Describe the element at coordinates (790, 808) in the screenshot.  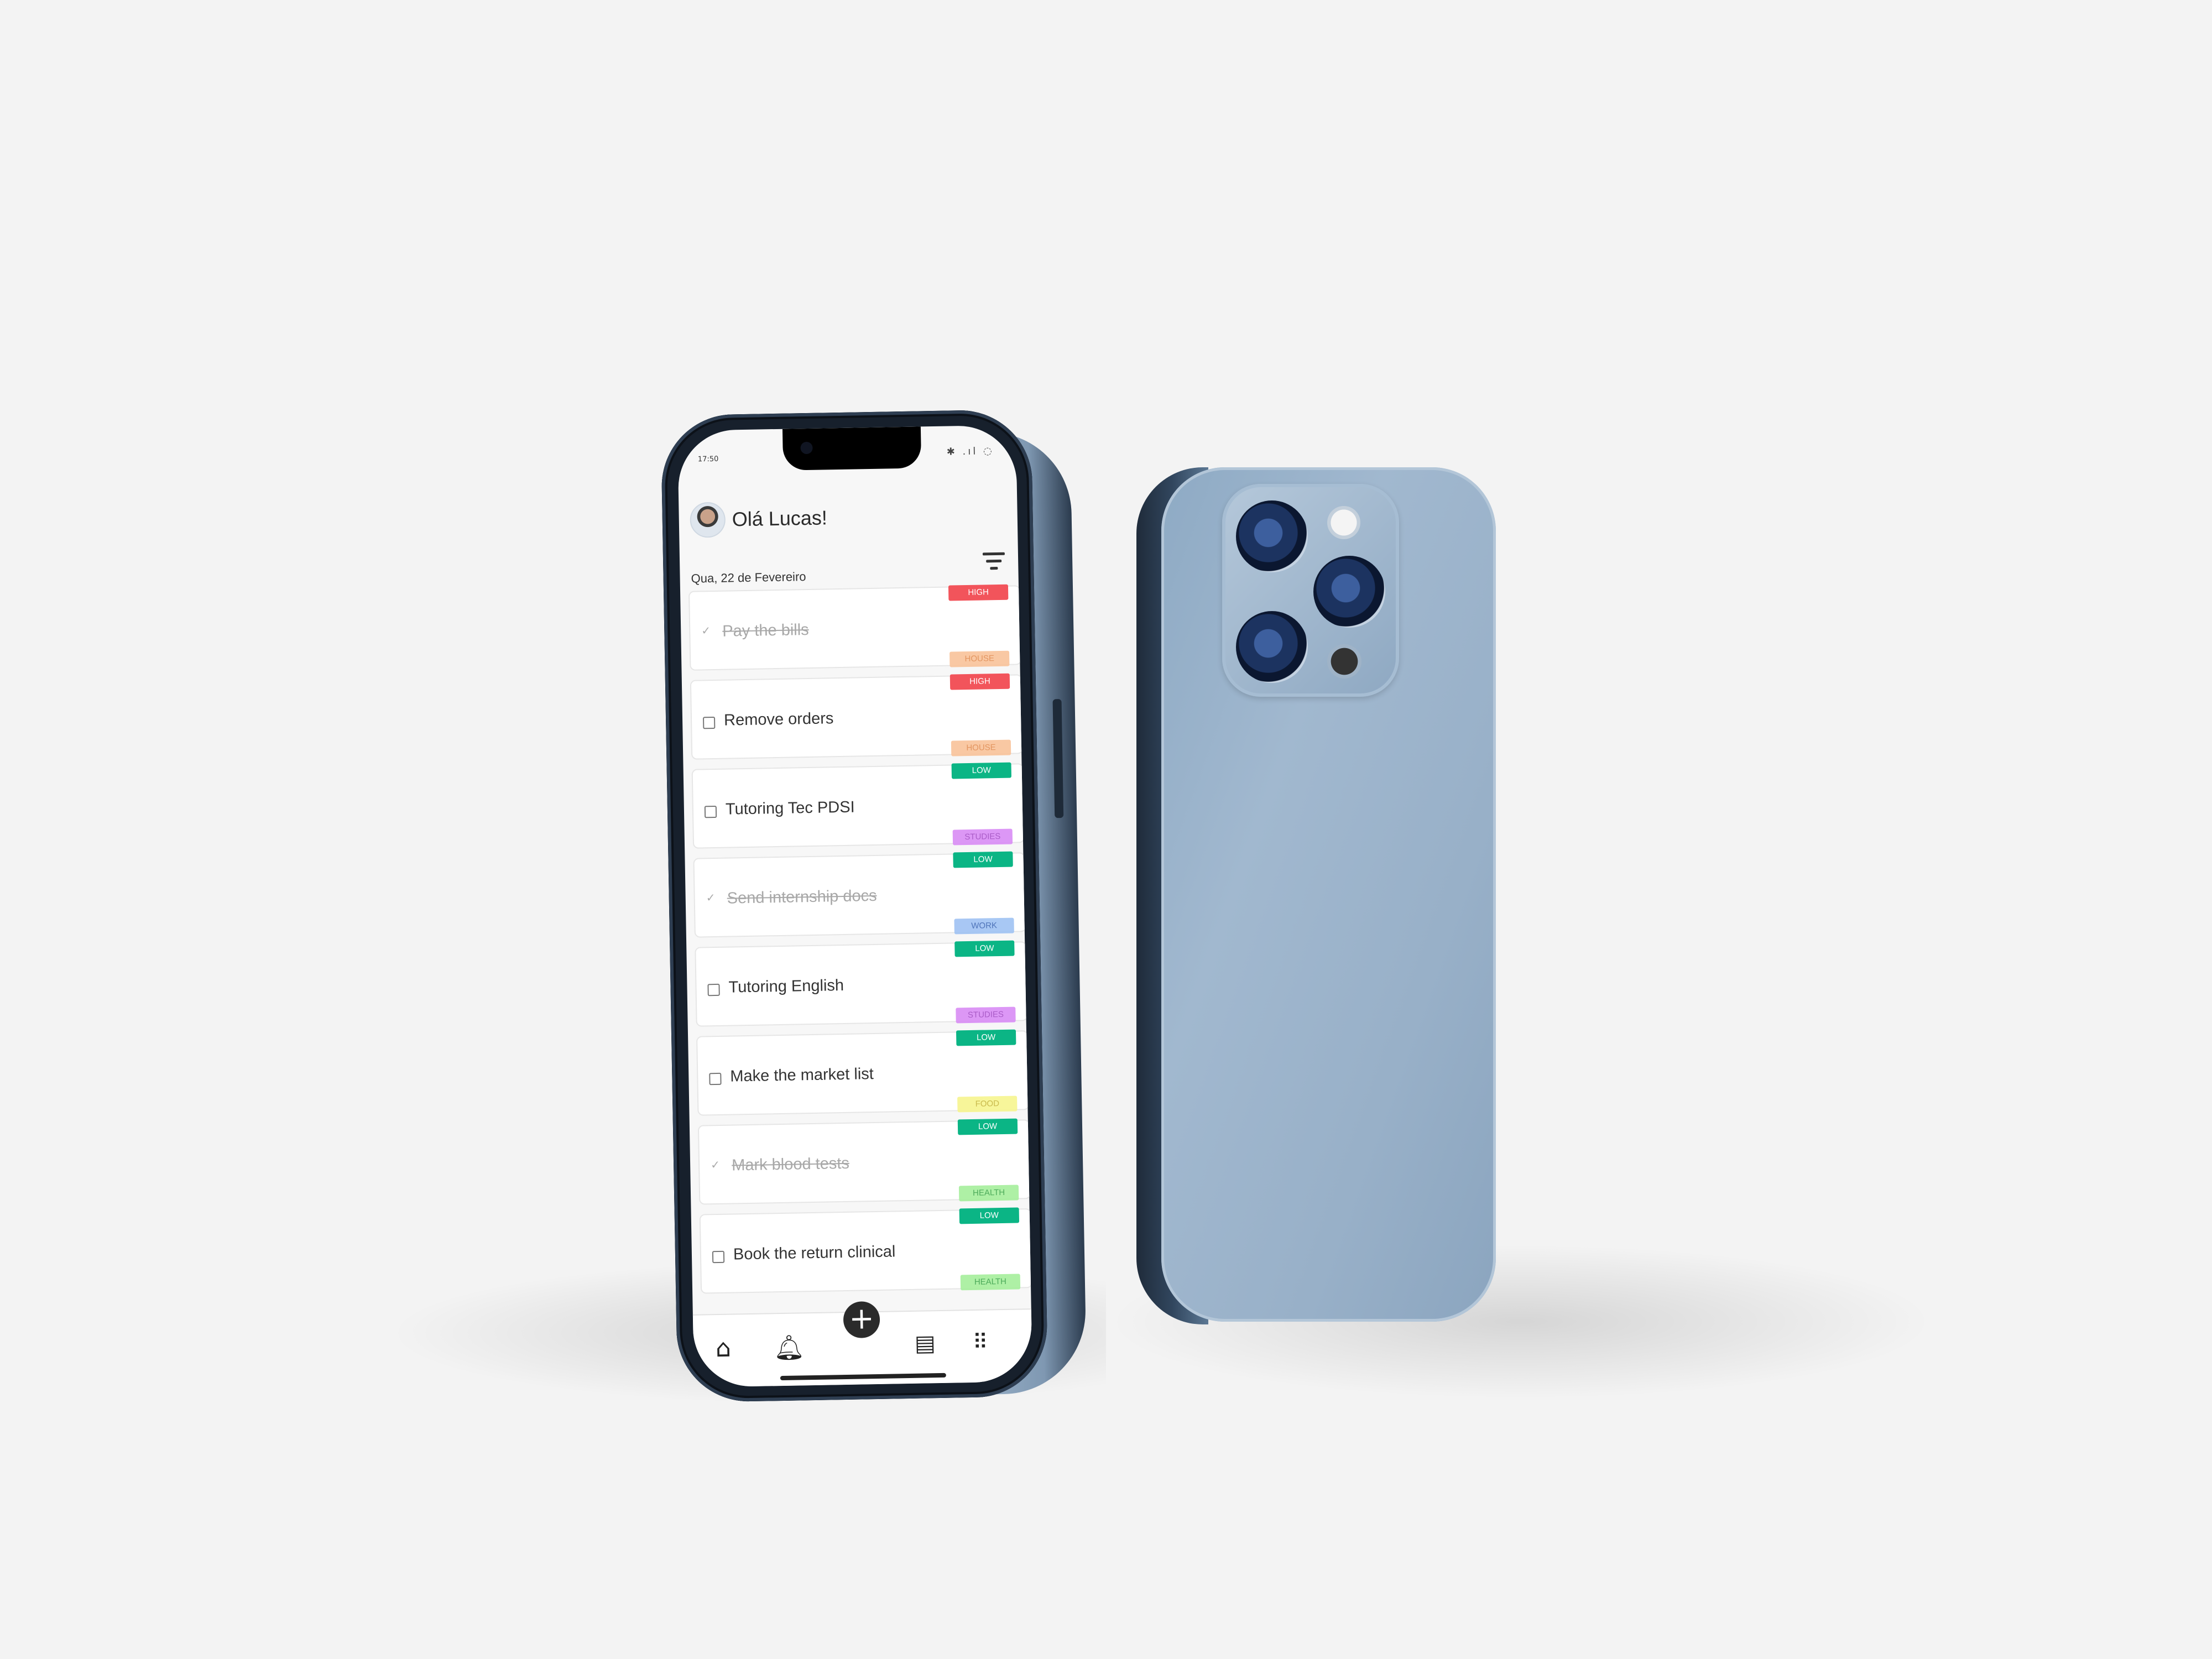
I see `task-label: Tutoring Tec PDSI` at that location.